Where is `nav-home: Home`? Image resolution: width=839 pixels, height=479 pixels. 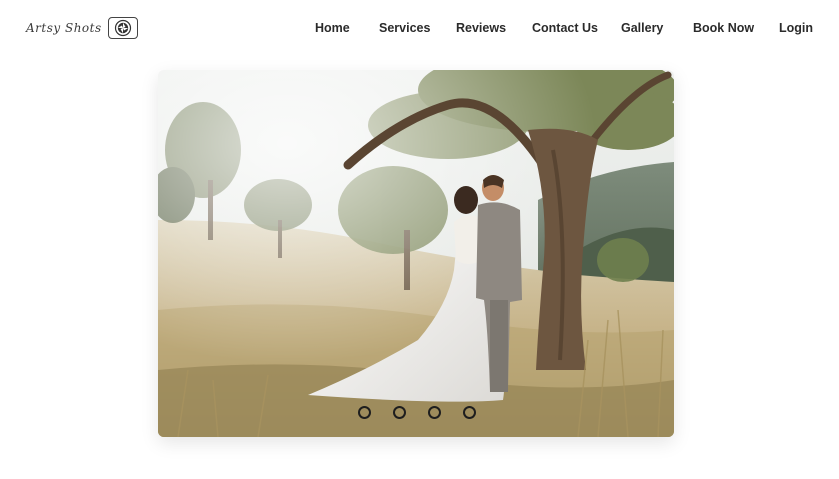
nav-home: Home is located at coordinates (332, 28).